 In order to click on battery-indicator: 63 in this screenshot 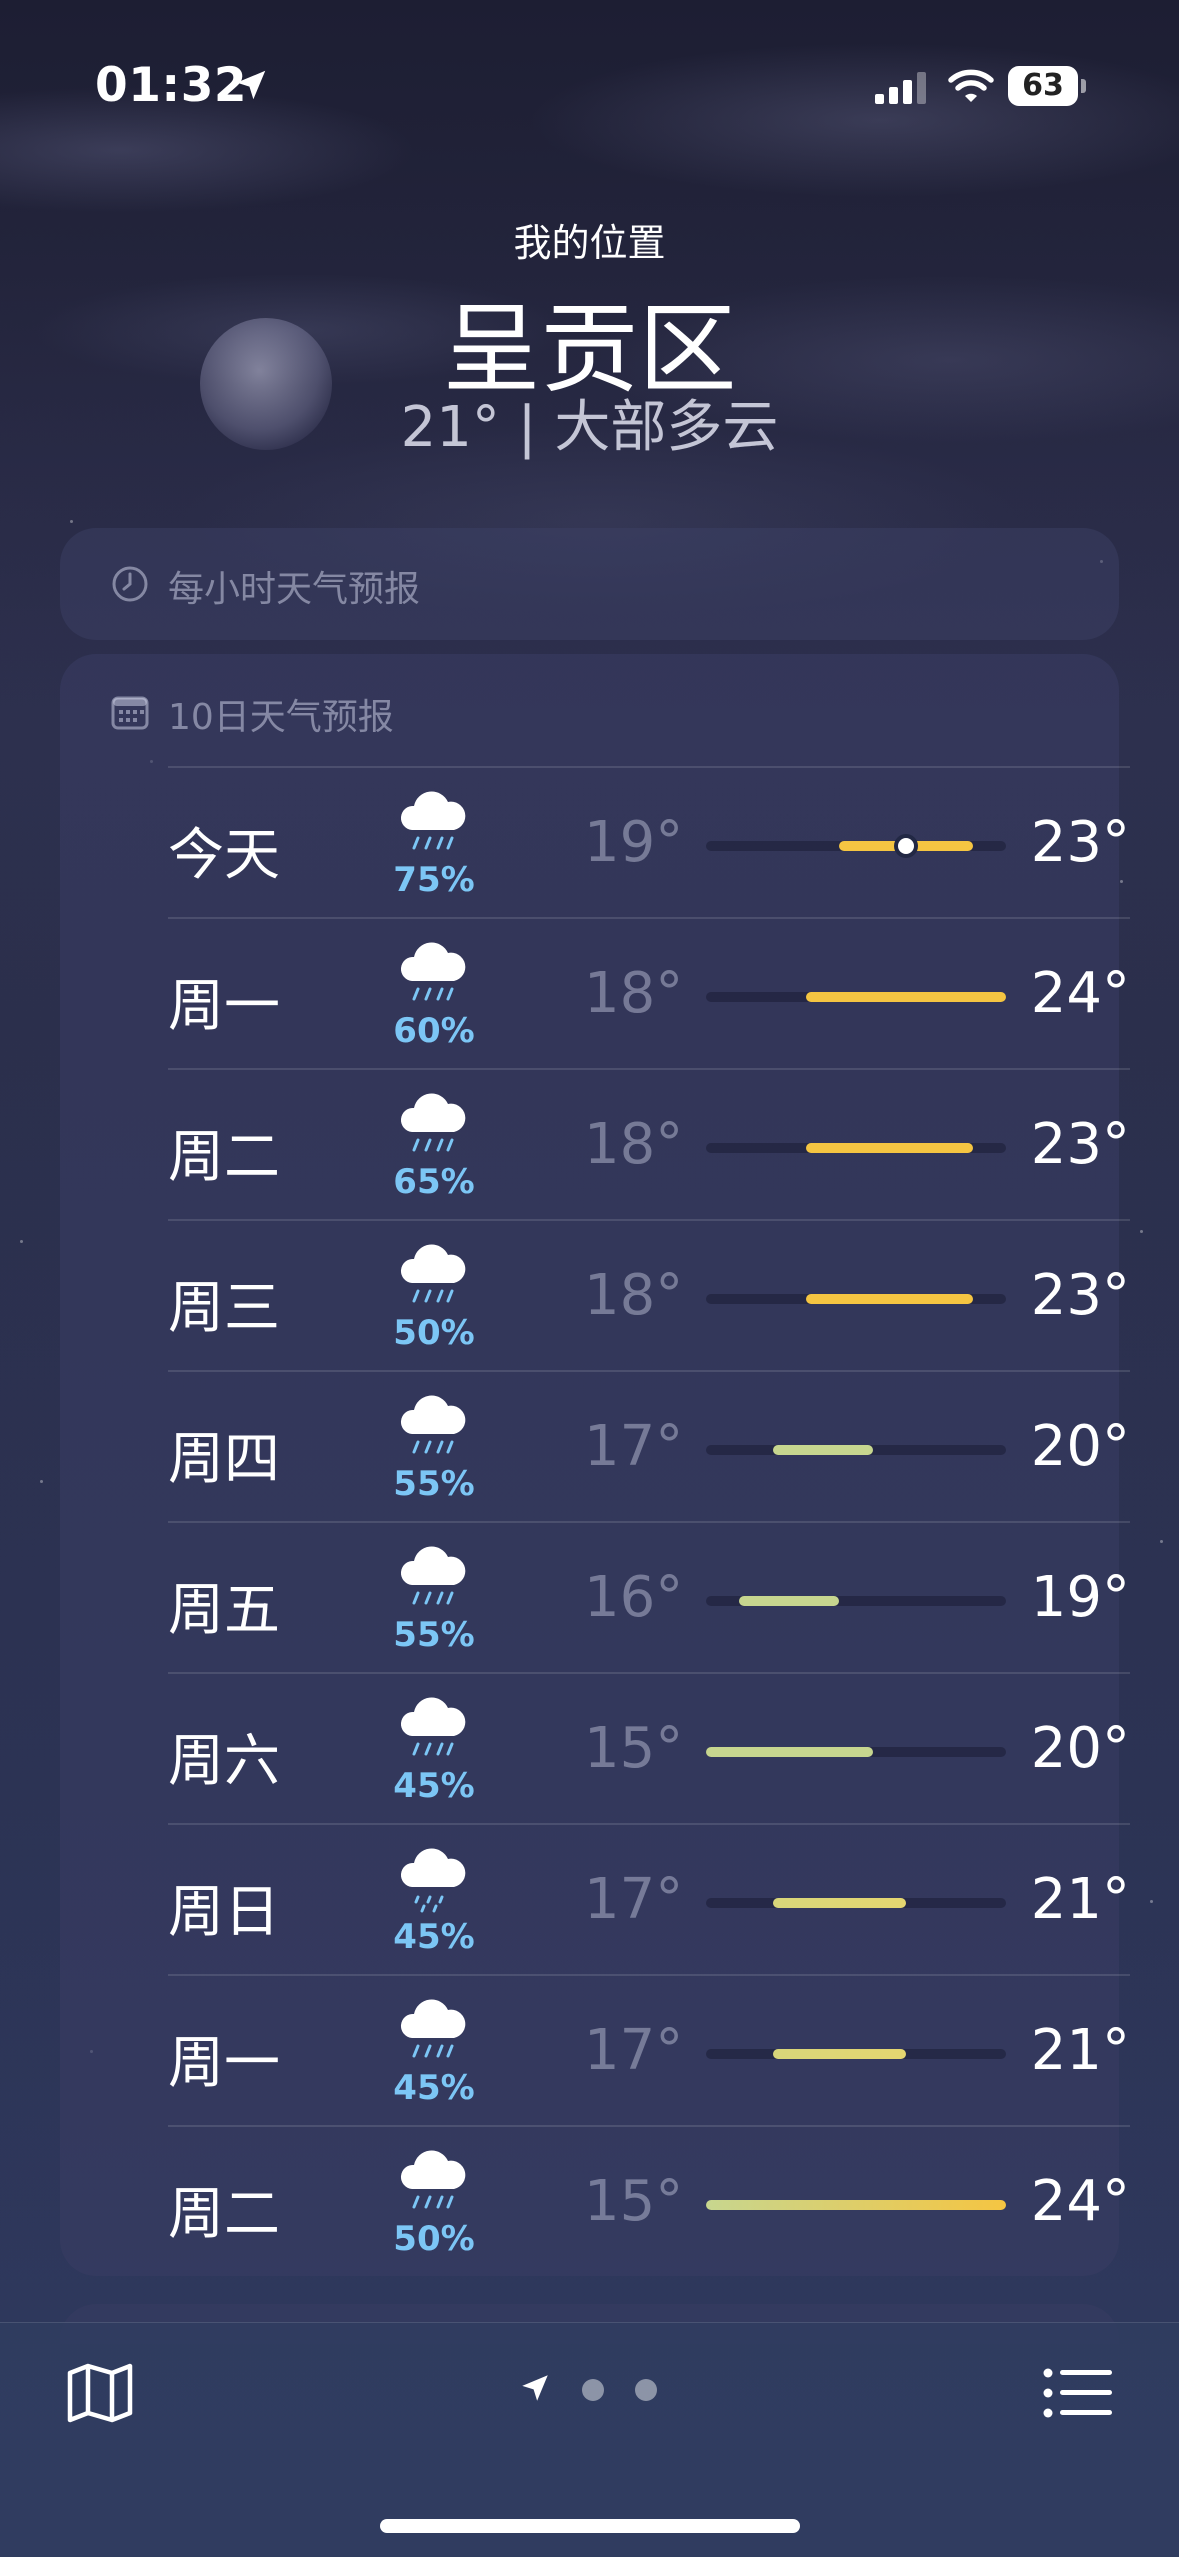, I will do `click(1047, 86)`.